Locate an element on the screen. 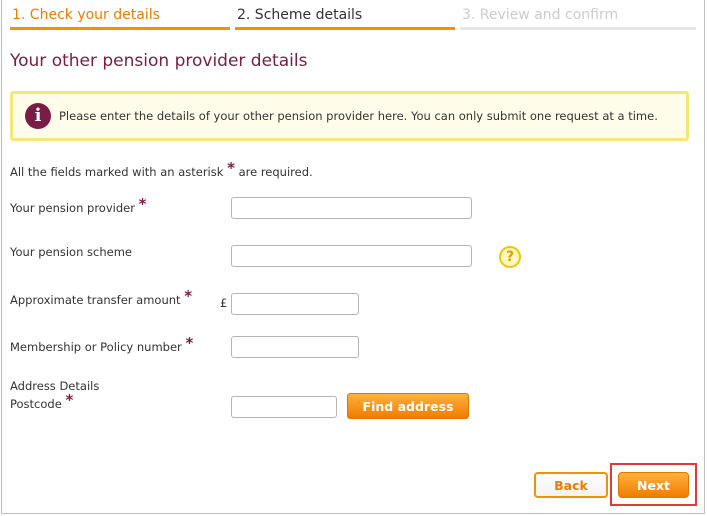 The width and height of the screenshot is (707, 516). pension-provider-label: Your pension provider * is located at coordinates (78, 205).